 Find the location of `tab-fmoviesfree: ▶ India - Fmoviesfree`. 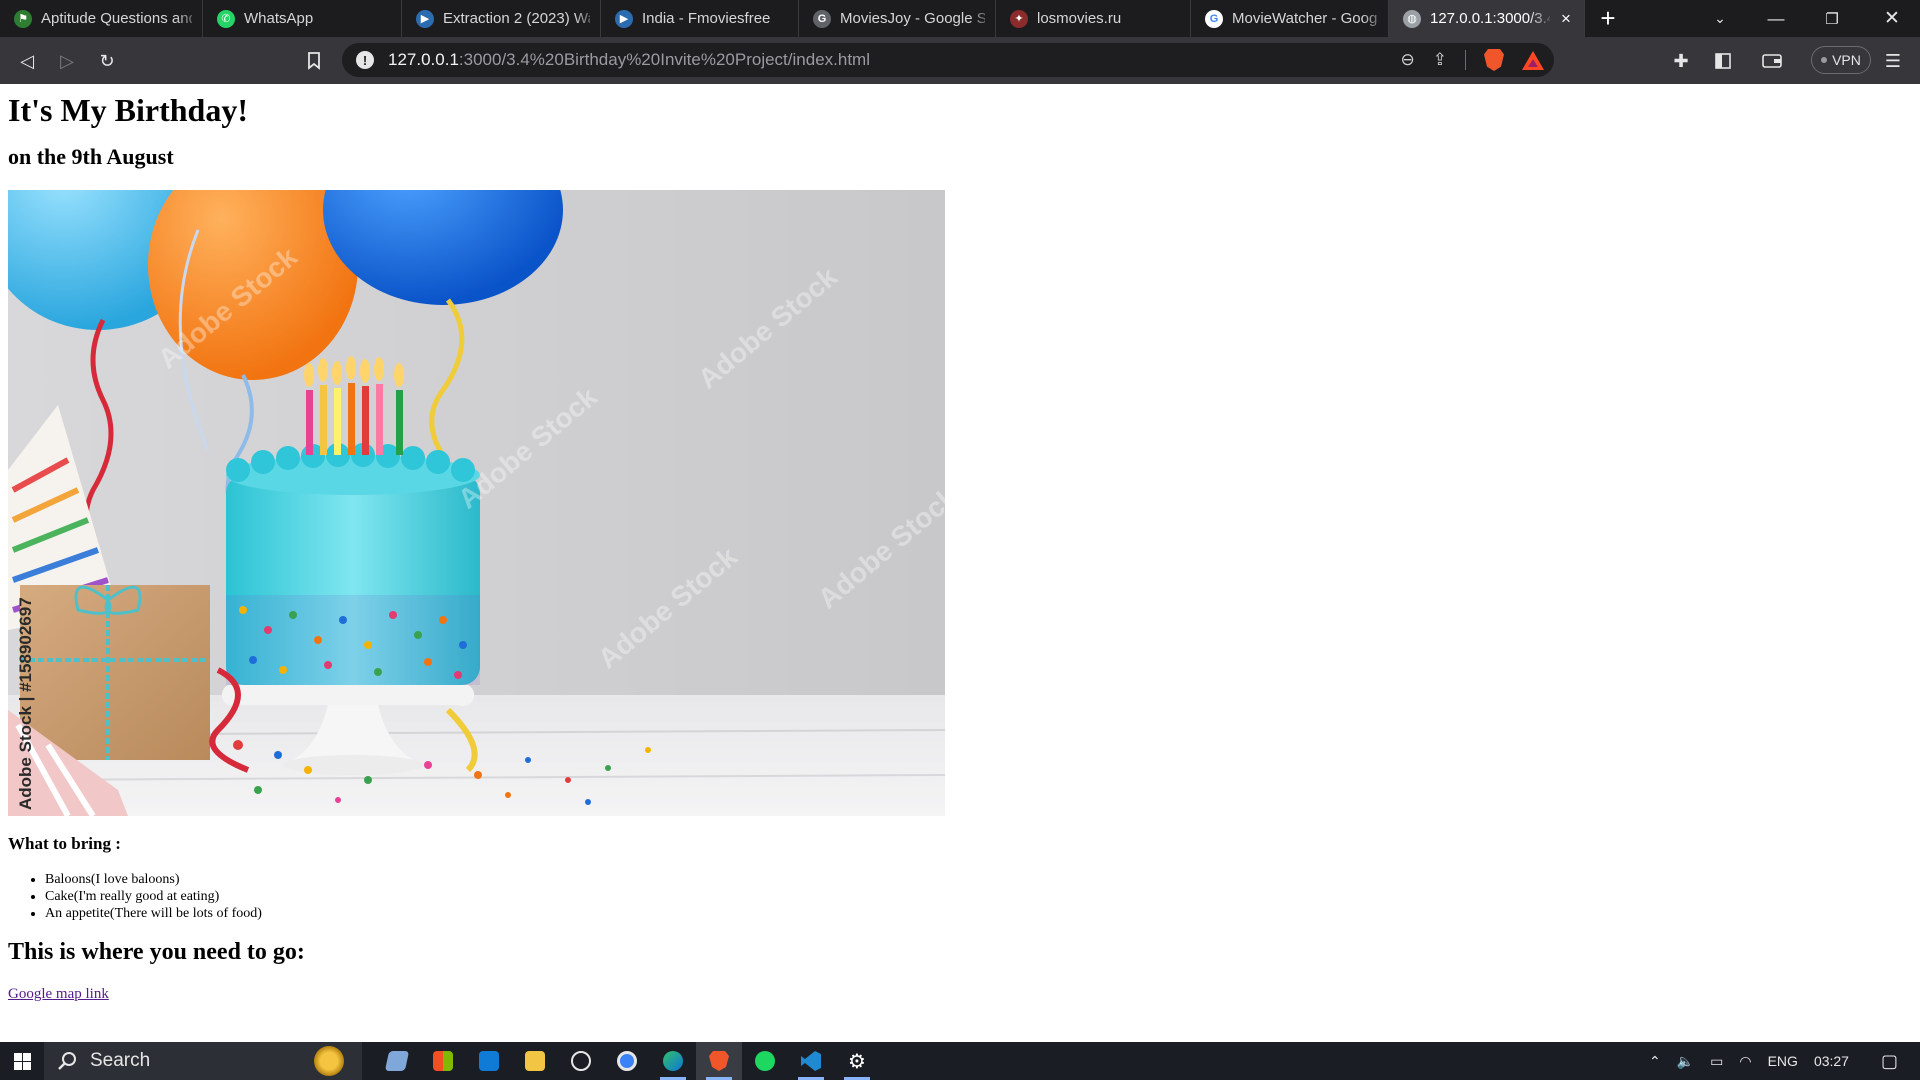

tab-fmoviesfree: ▶ India - Fmoviesfree is located at coordinates (700, 18).